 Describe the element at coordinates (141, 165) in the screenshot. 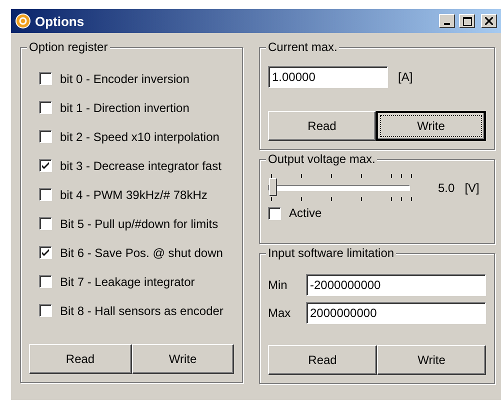

I see `checkbox-label: bit 3 - Decrease integrator fast` at that location.